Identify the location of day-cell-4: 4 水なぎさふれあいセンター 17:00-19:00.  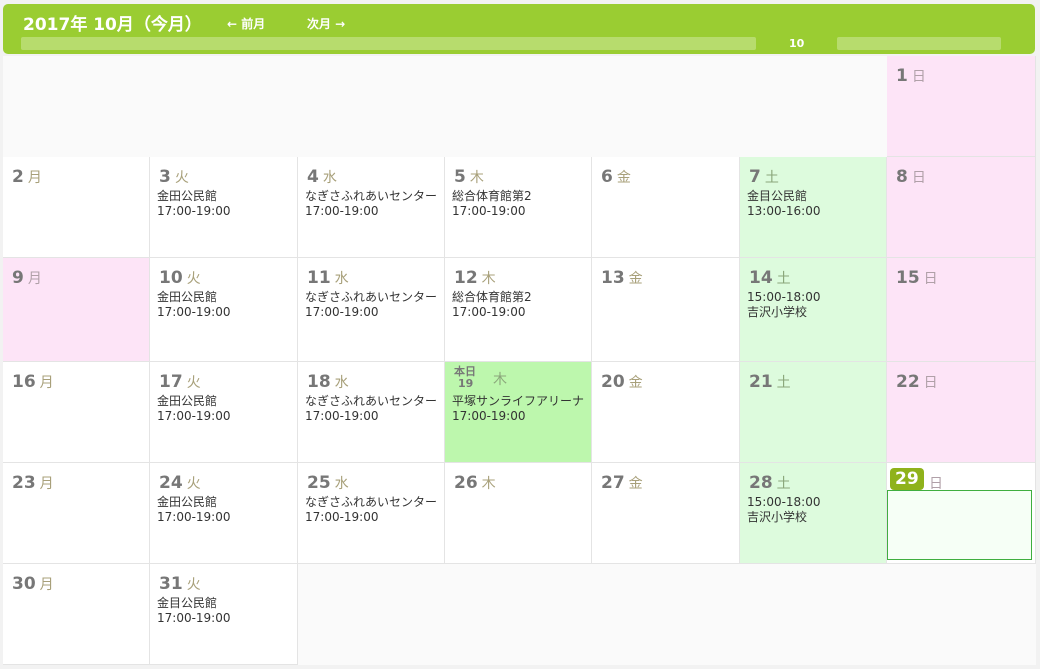
(371, 207).